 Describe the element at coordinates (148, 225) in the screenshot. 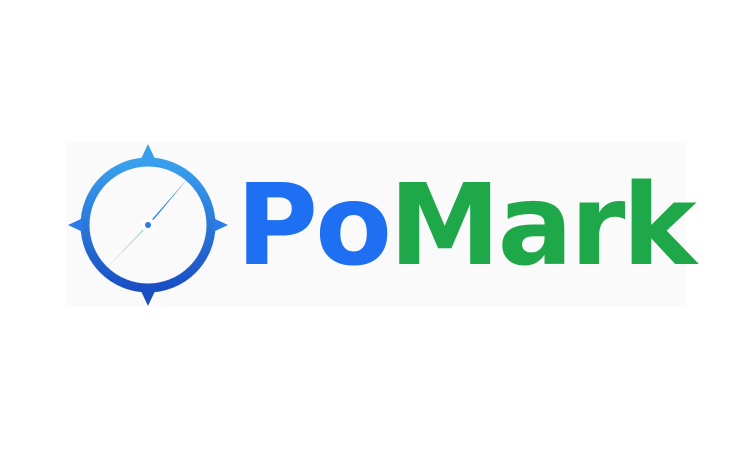

I see `compass-icon` at that location.